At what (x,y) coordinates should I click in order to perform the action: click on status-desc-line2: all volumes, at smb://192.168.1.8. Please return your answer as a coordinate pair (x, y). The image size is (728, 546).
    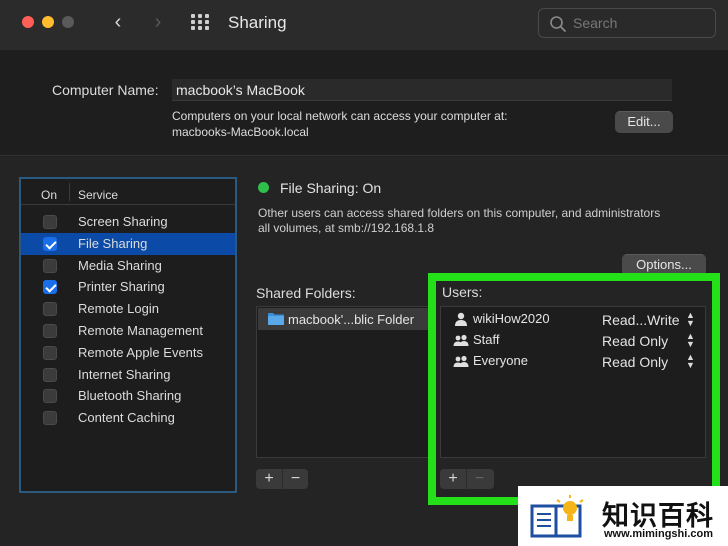
    Looking at the image, I should click on (346, 228).